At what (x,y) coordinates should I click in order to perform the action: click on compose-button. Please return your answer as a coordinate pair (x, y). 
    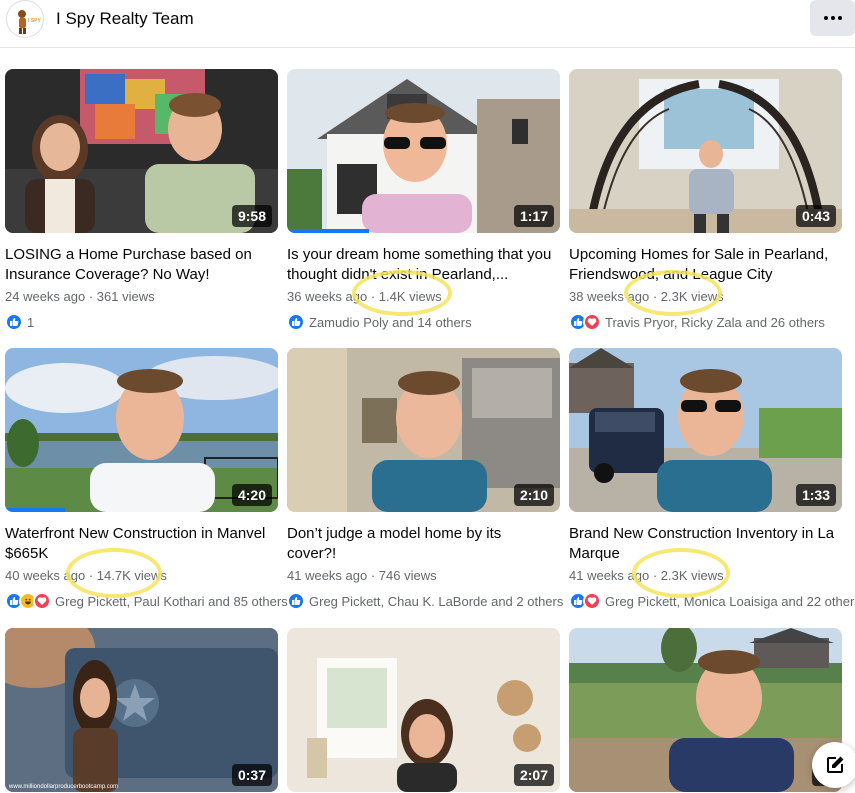
    Looking at the image, I should click on (833, 765).